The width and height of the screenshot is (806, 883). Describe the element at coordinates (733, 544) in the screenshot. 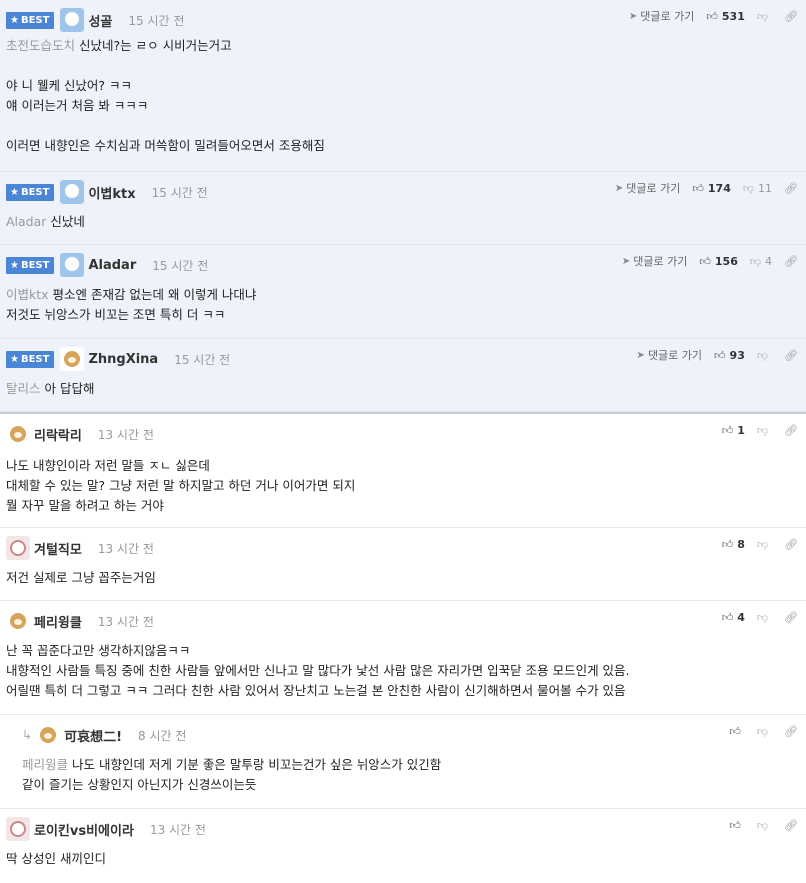

I see `upvote-button: 👍︎ 8` at that location.